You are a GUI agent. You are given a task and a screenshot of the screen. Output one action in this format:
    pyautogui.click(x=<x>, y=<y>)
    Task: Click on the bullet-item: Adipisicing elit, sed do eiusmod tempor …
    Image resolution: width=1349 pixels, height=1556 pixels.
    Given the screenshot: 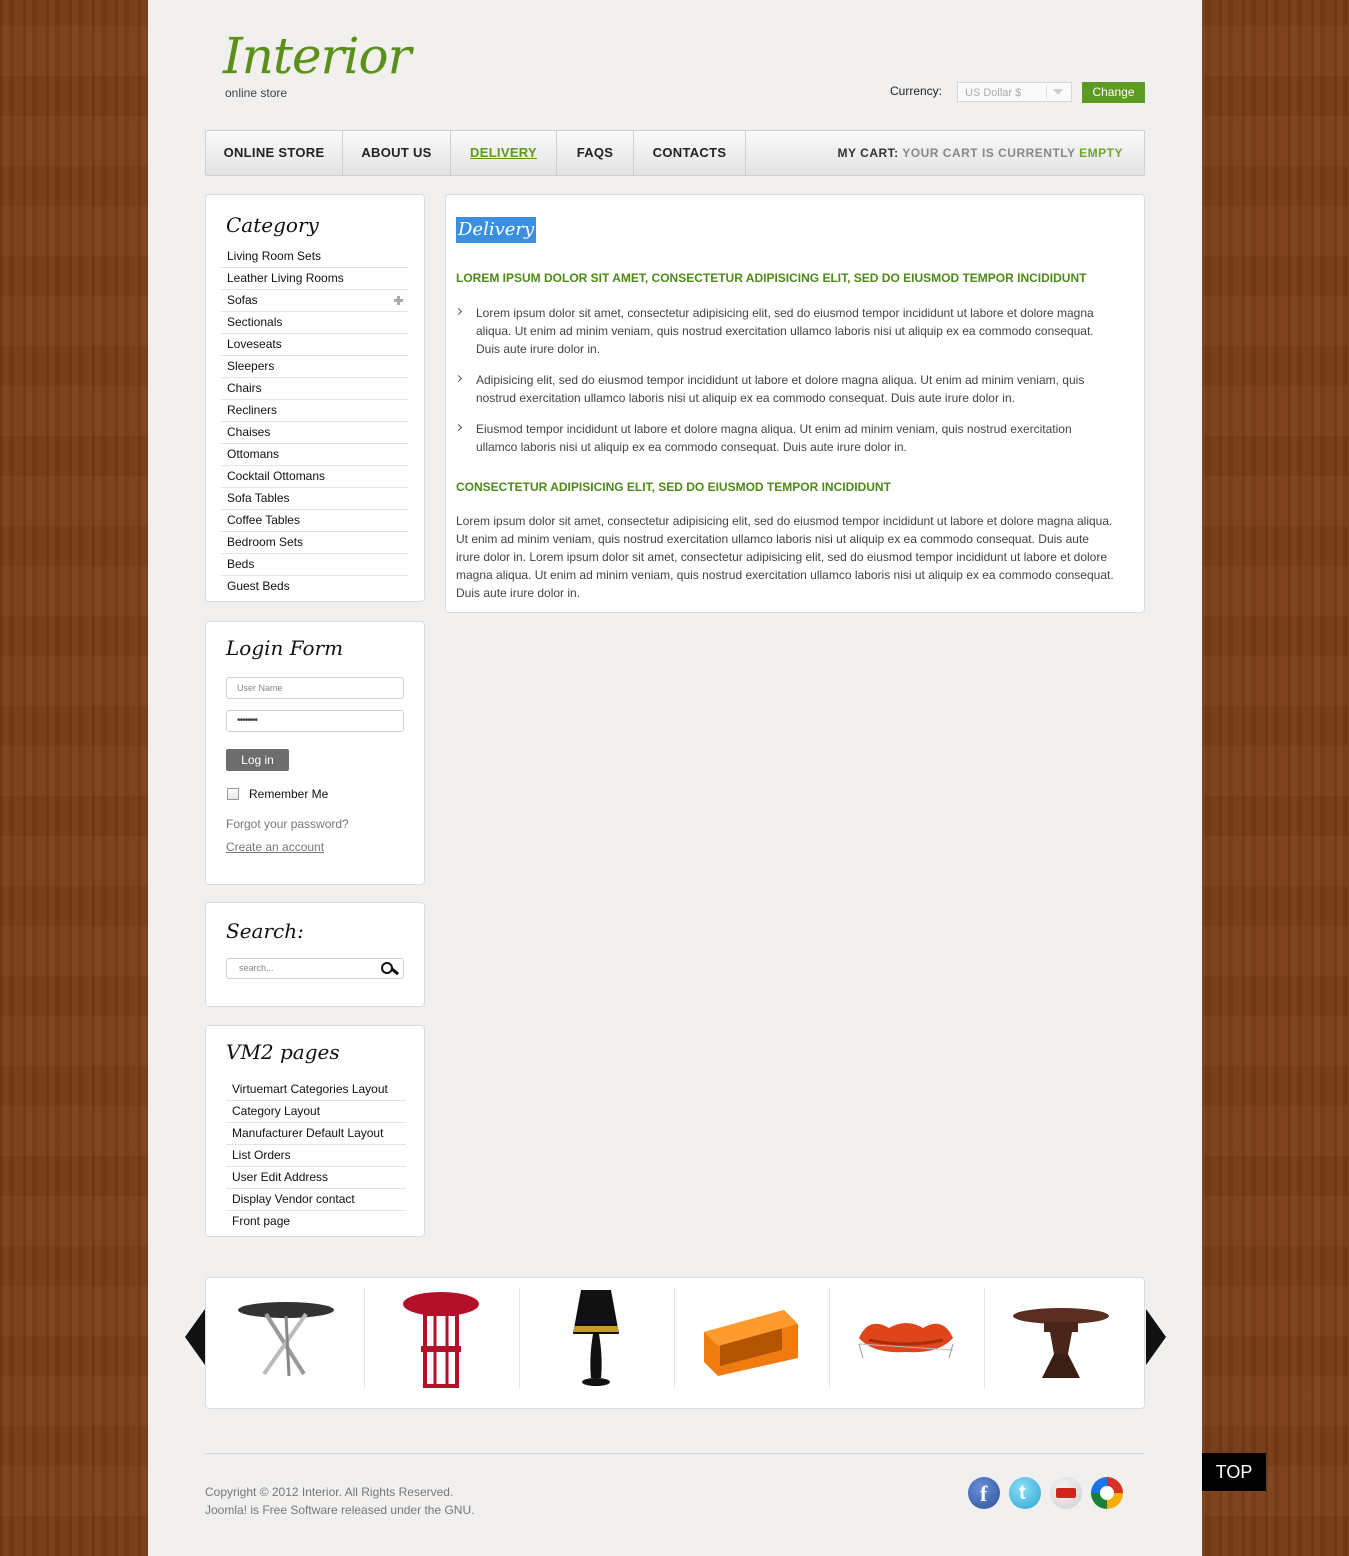 What is the action you would take?
    pyautogui.click(x=780, y=389)
    